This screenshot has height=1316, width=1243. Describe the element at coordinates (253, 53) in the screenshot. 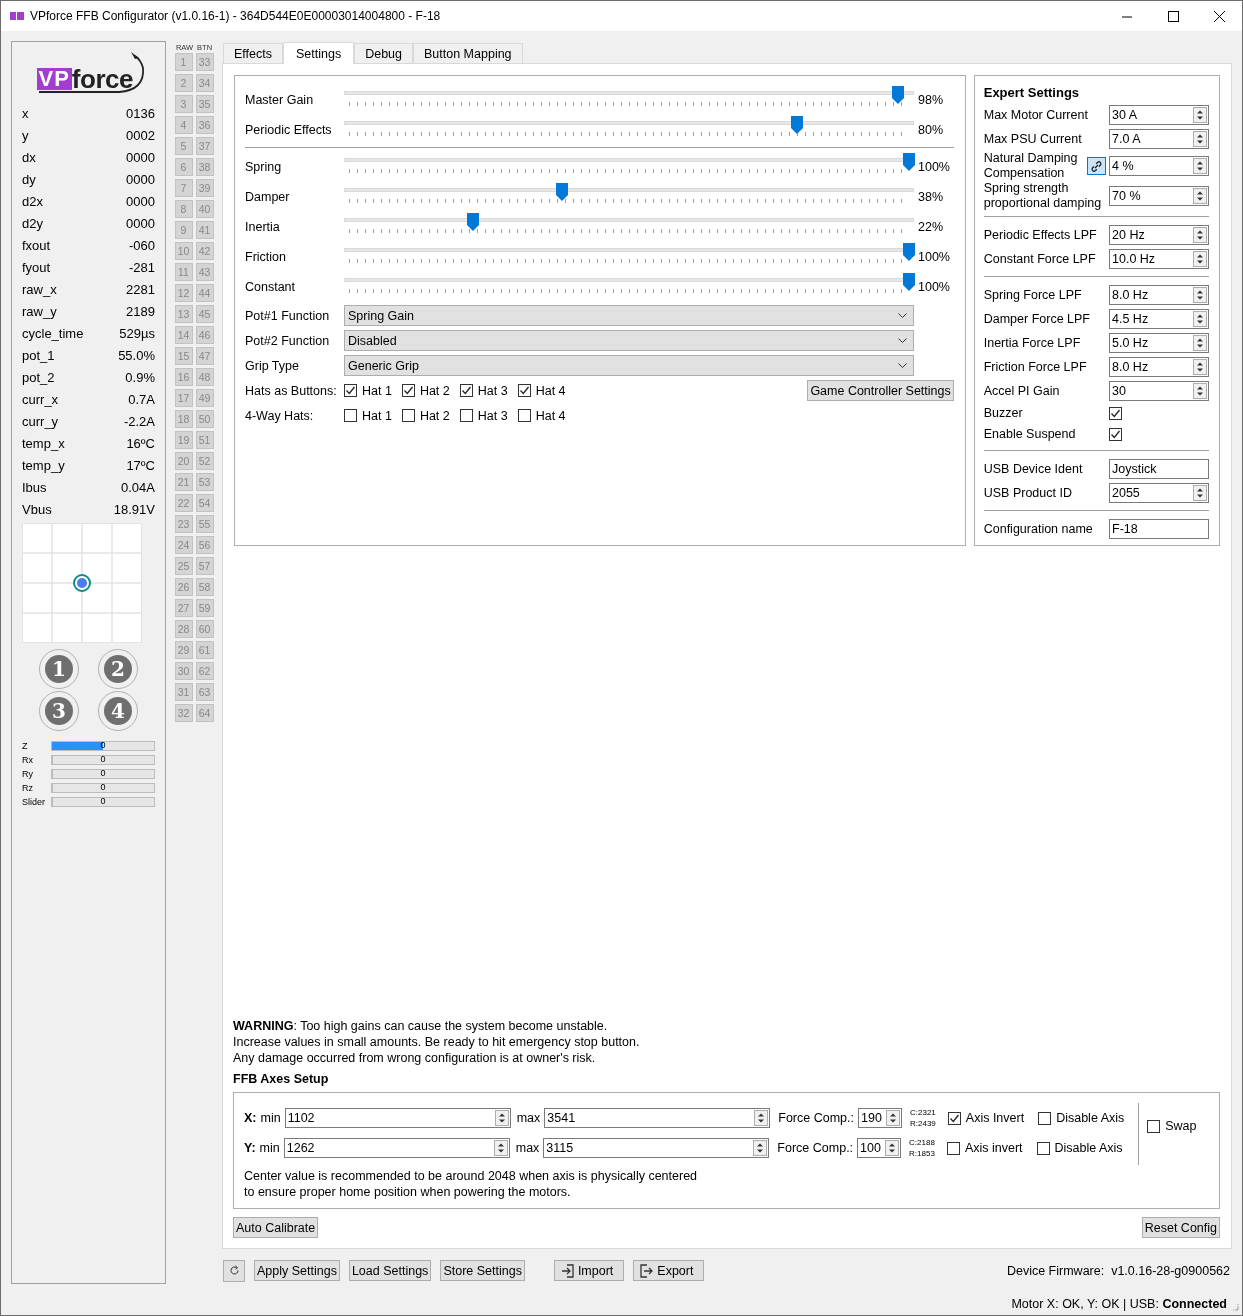

I see `tab: Effects` at that location.